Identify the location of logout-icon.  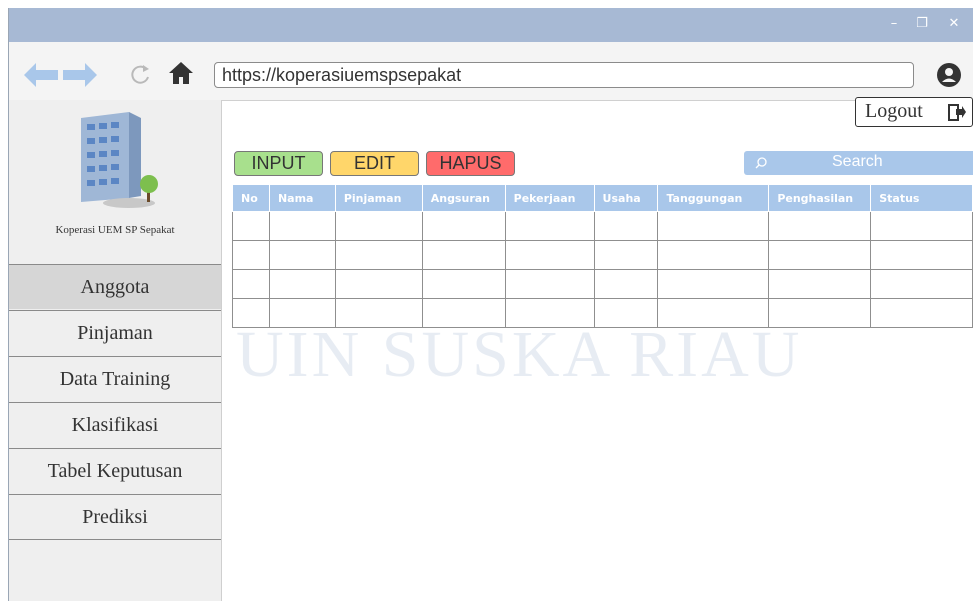
(957, 112).